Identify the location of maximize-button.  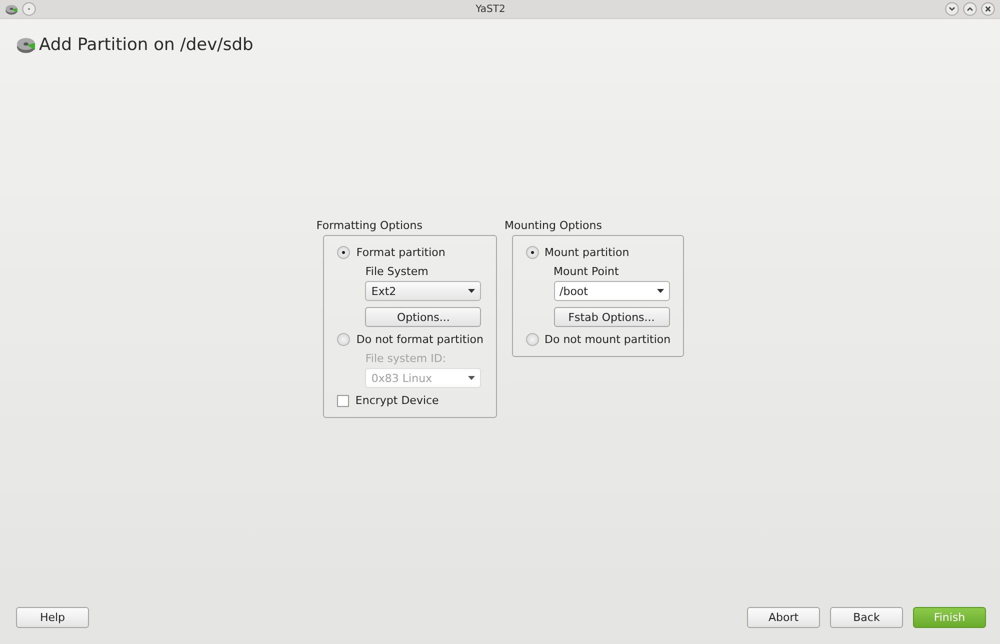
(970, 9).